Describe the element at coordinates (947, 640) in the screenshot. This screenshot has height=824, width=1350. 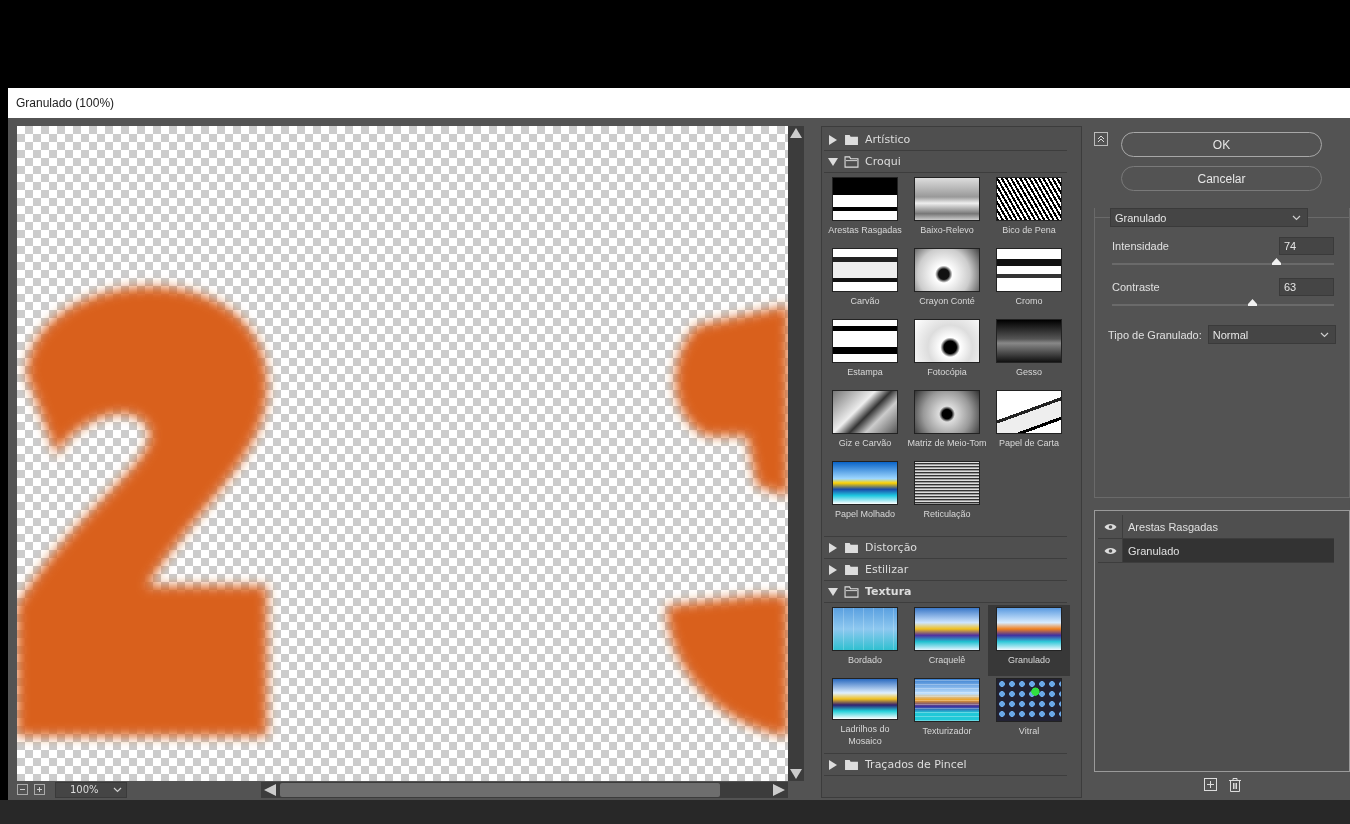
I see `filter-thumbnail-item: Craquelê` at that location.